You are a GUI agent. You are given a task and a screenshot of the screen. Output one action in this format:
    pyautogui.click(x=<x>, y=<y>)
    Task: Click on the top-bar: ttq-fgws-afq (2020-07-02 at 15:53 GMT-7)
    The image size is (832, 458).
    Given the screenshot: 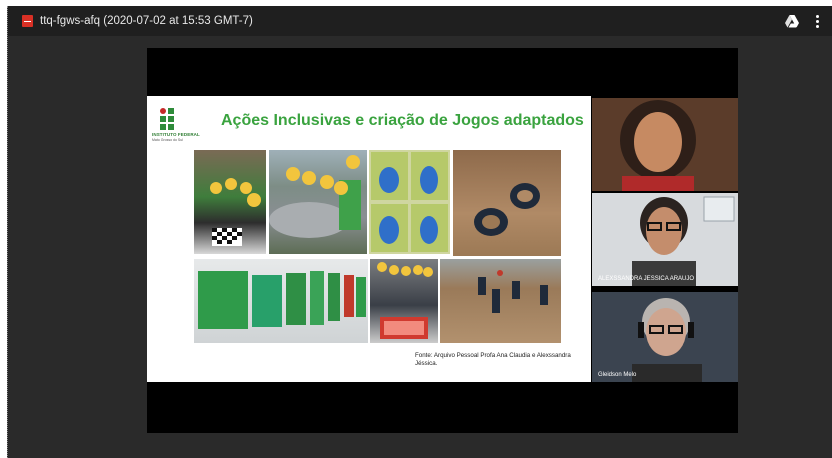 What is the action you would take?
    pyautogui.click(x=420, y=21)
    